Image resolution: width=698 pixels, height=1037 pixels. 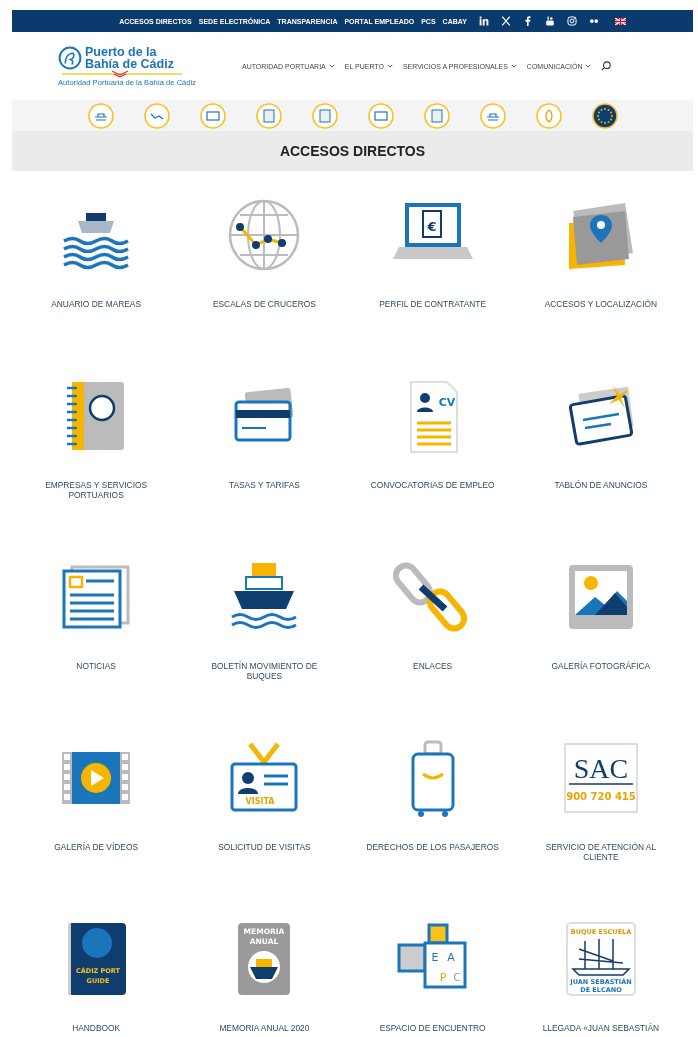 What do you see at coordinates (601, 1028) in the screenshot?
I see `shortcut-link: LLEGADA «JUAN SEBASTIÁN` at bounding box center [601, 1028].